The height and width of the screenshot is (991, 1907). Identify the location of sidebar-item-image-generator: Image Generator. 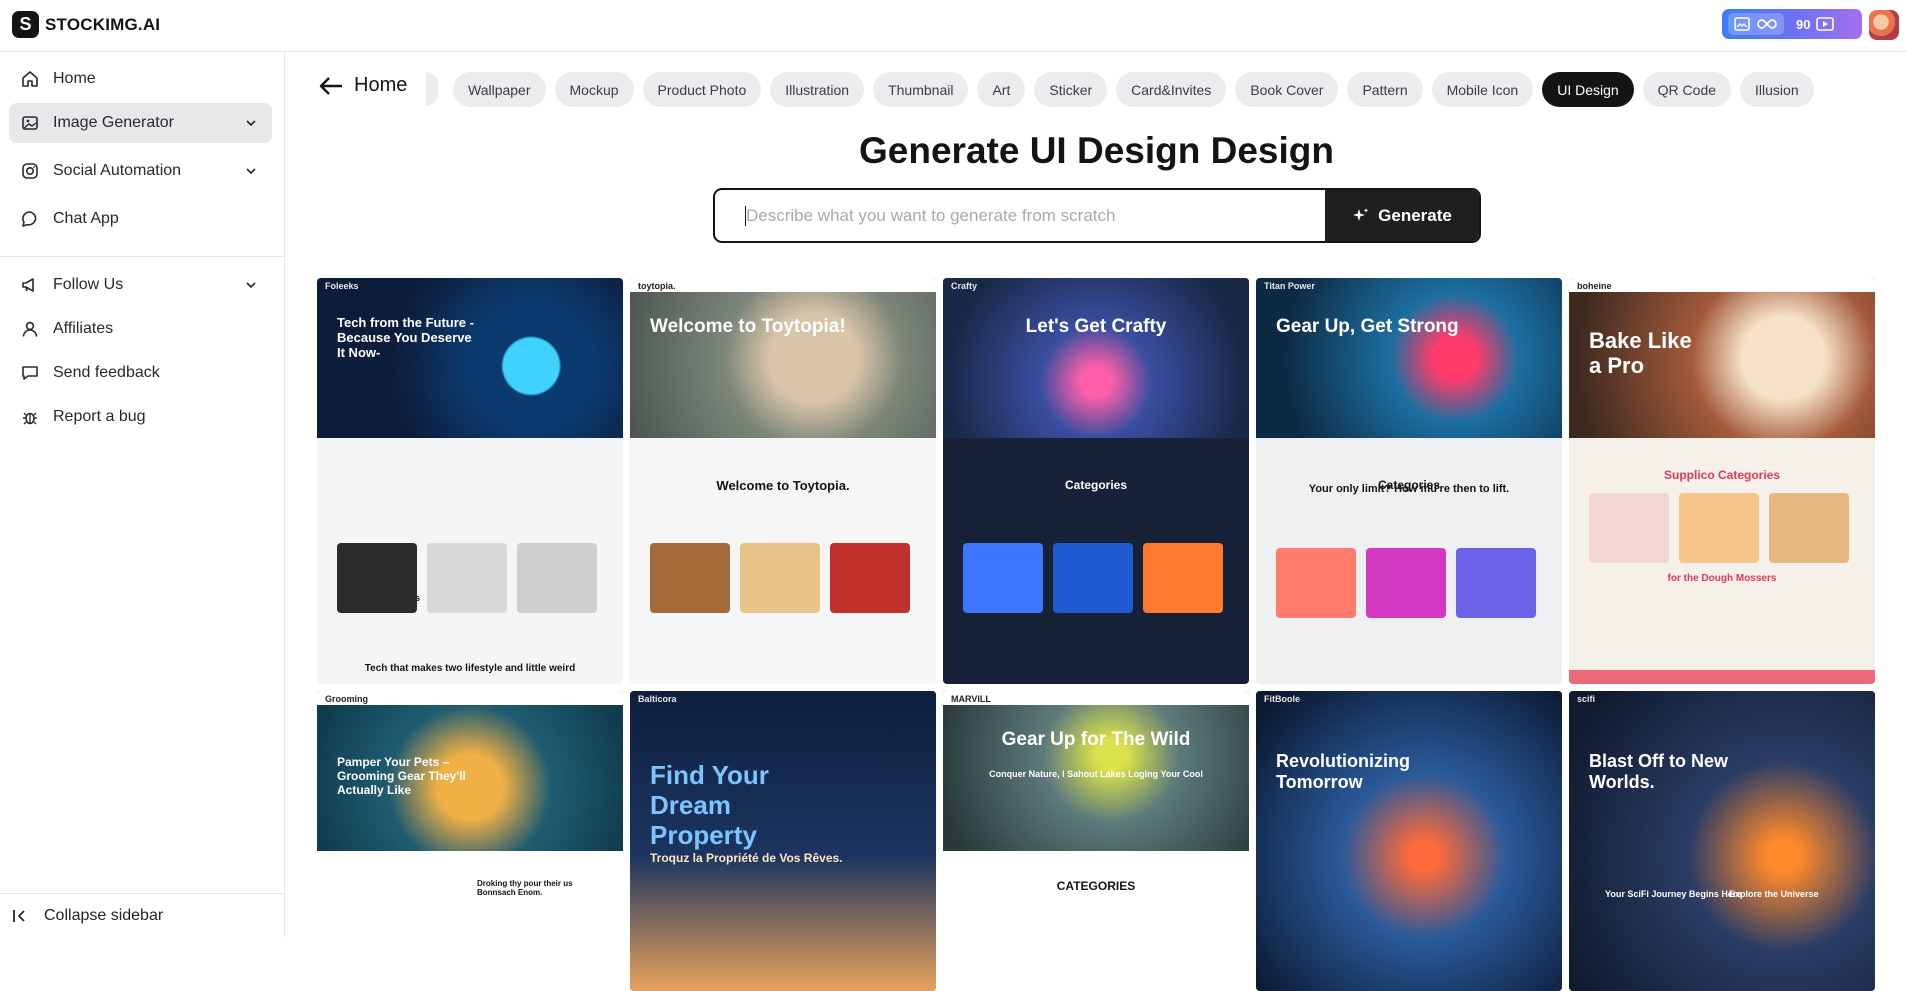
(140, 123).